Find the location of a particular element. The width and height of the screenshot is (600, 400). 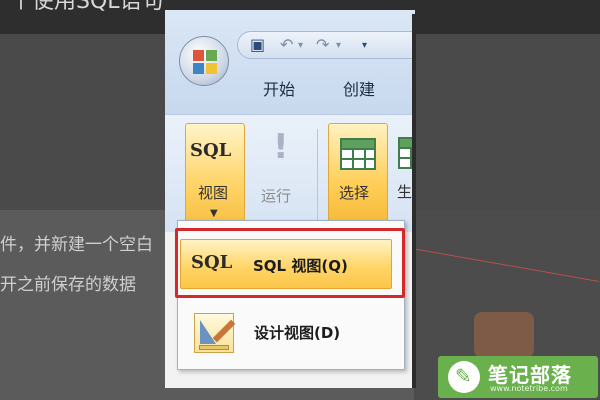

undo-arrow-icon: ↶ is located at coordinates (286, 44).